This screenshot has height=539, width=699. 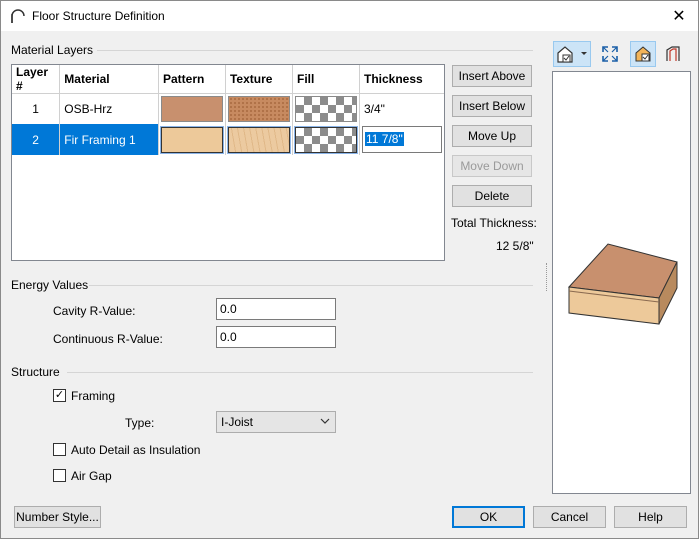 I want to click on auto-detail-label: Auto Detail as Insulation, so click(x=135, y=450).